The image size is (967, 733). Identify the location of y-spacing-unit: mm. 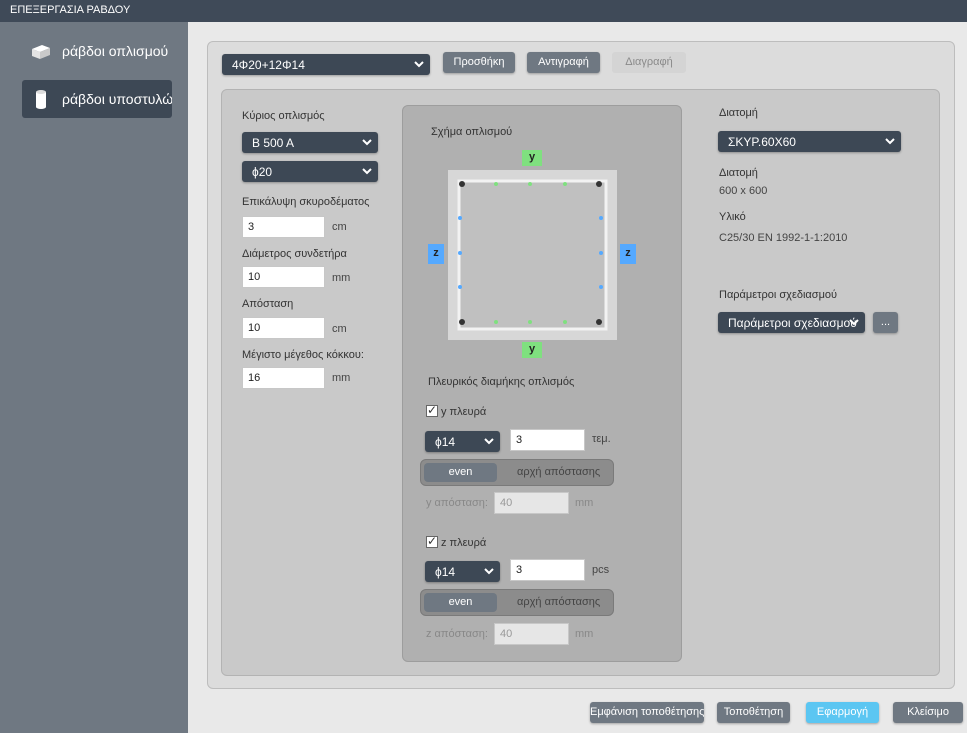
(584, 503).